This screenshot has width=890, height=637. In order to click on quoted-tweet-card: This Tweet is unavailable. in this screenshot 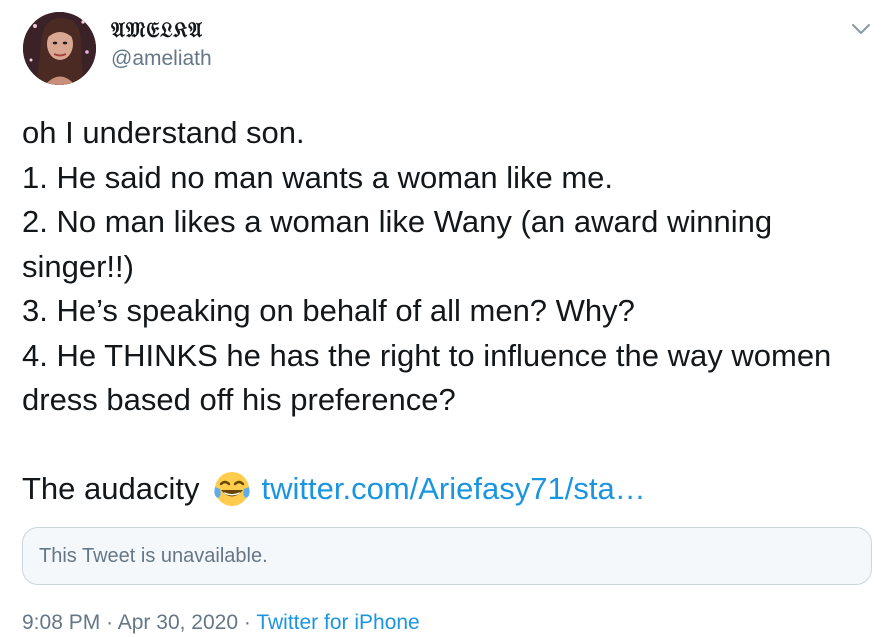, I will do `click(447, 556)`.